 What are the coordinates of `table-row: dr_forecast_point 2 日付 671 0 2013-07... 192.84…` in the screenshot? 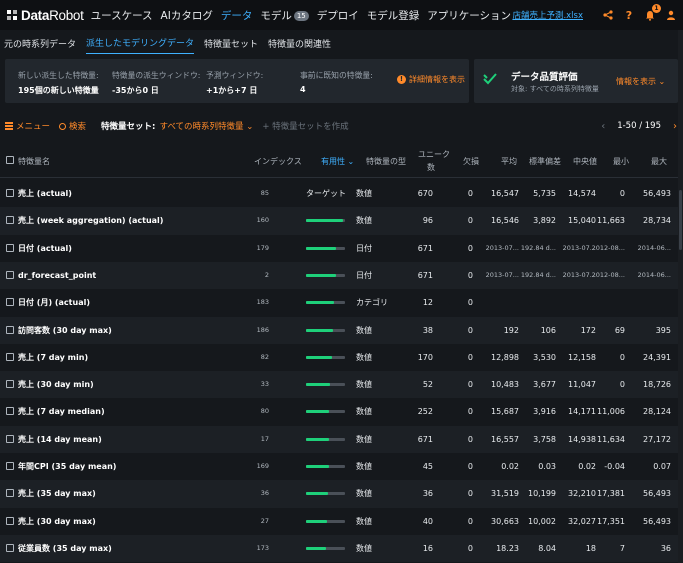 It's located at (339, 275).